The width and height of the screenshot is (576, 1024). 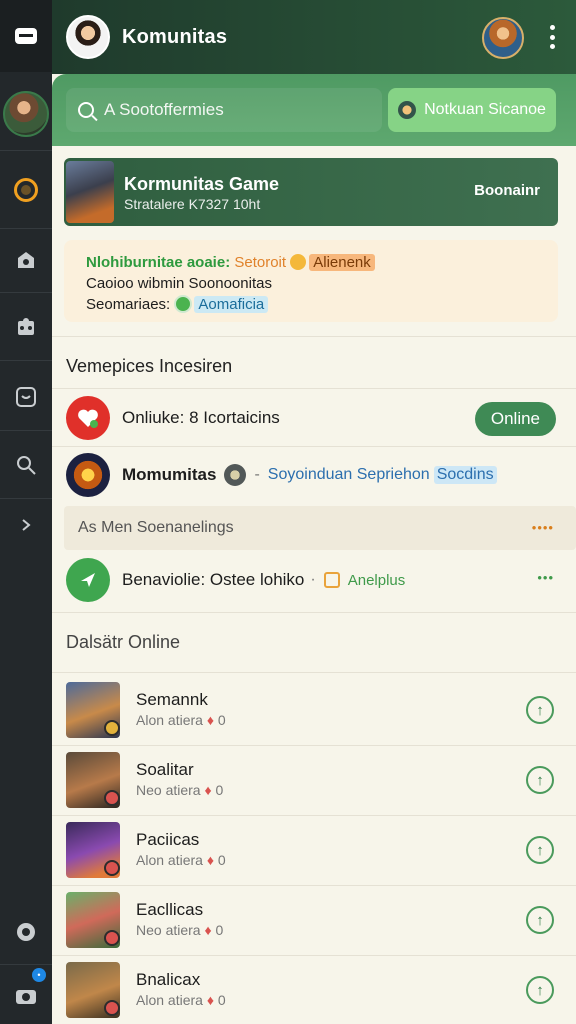 I want to click on notification-button: Notkuan Sicanoe, so click(x=472, y=110).